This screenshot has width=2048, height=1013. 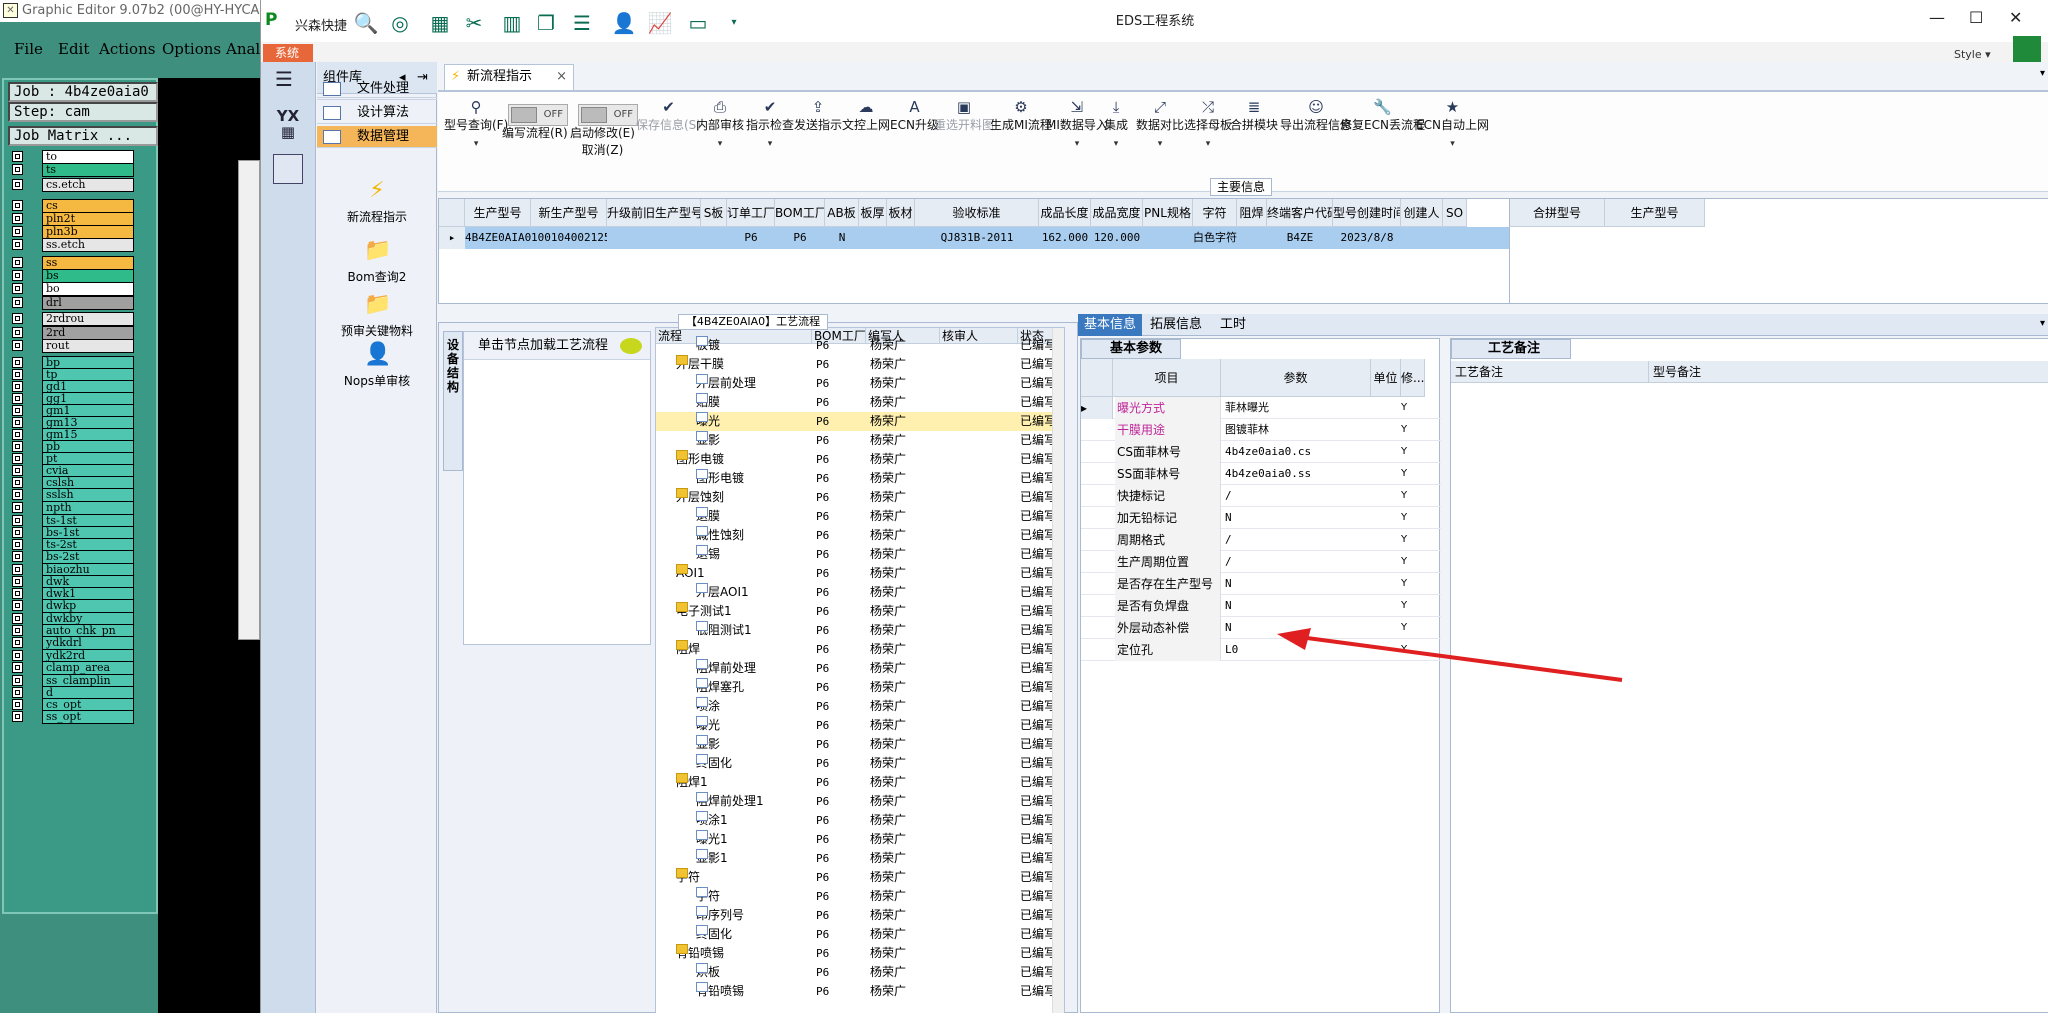 I want to click on ribbon-3-button: OFF 启动修改(E) 取消(Z), so click(x=604, y=128).